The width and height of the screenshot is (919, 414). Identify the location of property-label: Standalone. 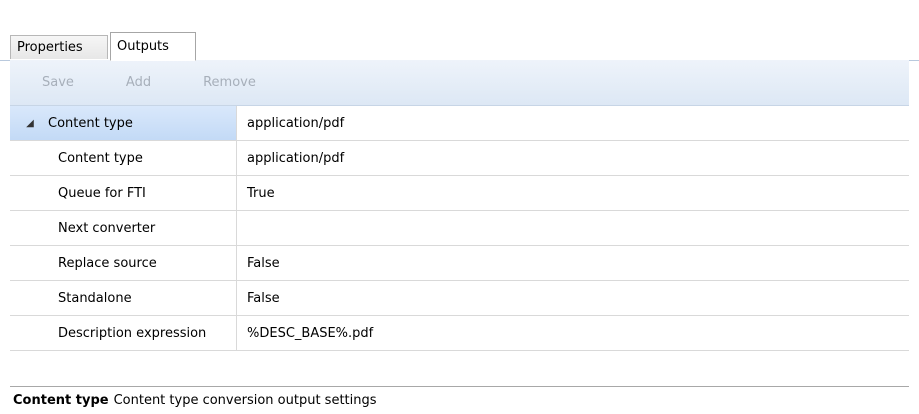
(95, 298).